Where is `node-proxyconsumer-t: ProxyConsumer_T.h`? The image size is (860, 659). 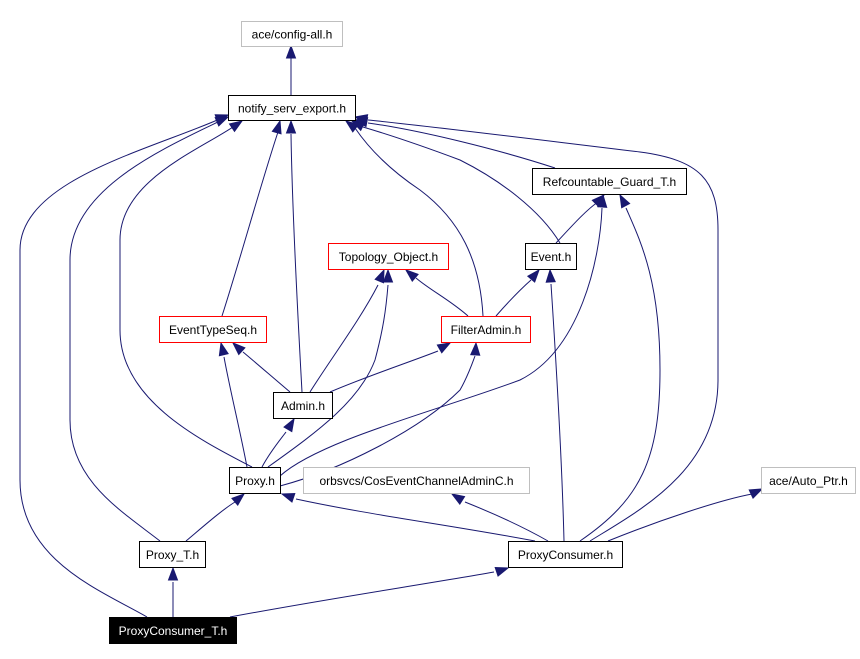
node-proxyconsumer-t: ProxyConsumer_T.h is located at coordinates (173, 630).